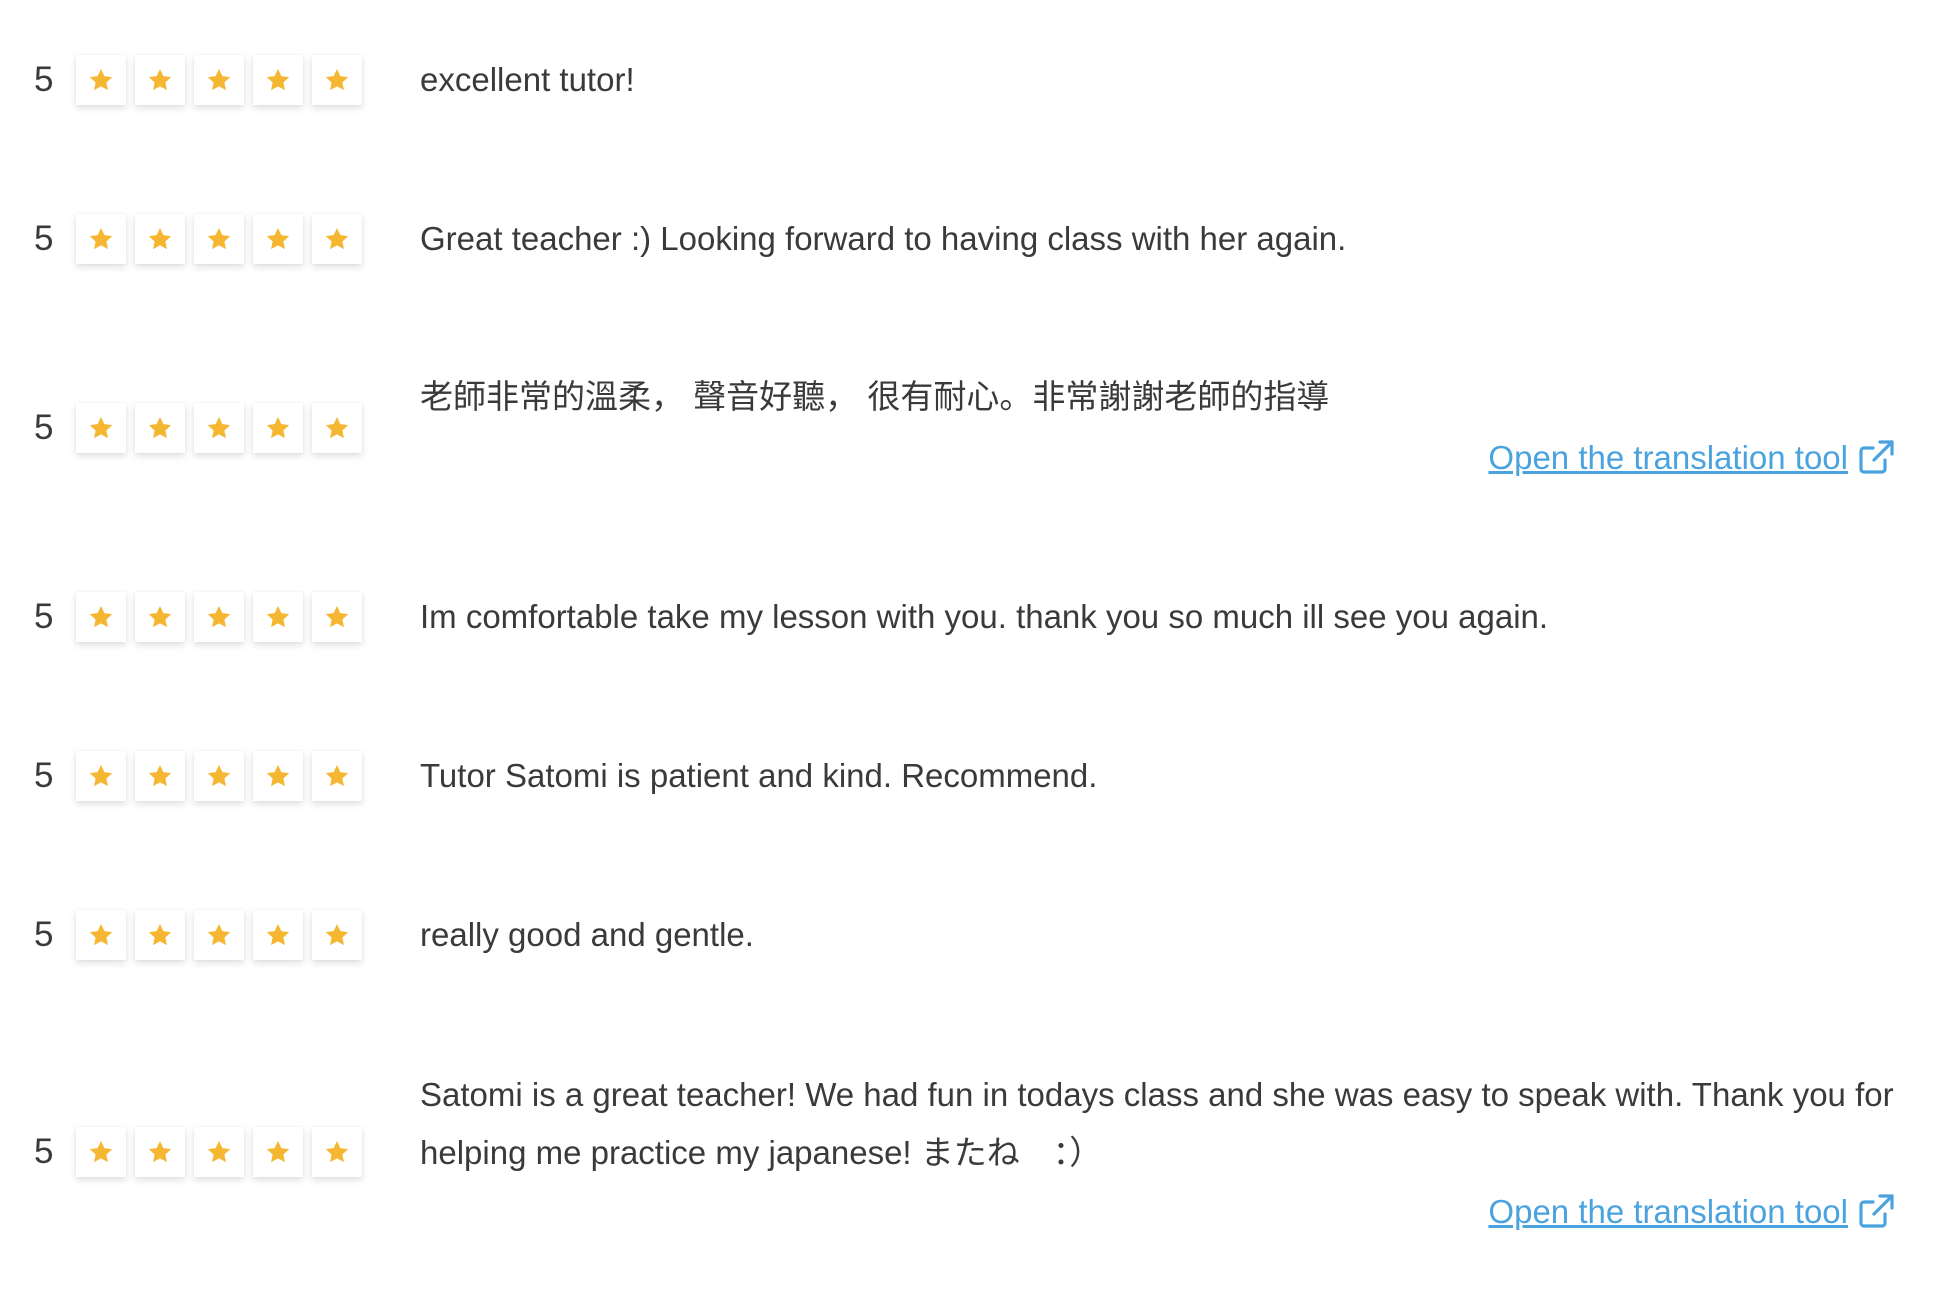 This screenshot has height=1314, width=1936. Describe the element at coordinates (527, 79) in the screenshot. I see `review-comment: excellent tutor!` at that location.